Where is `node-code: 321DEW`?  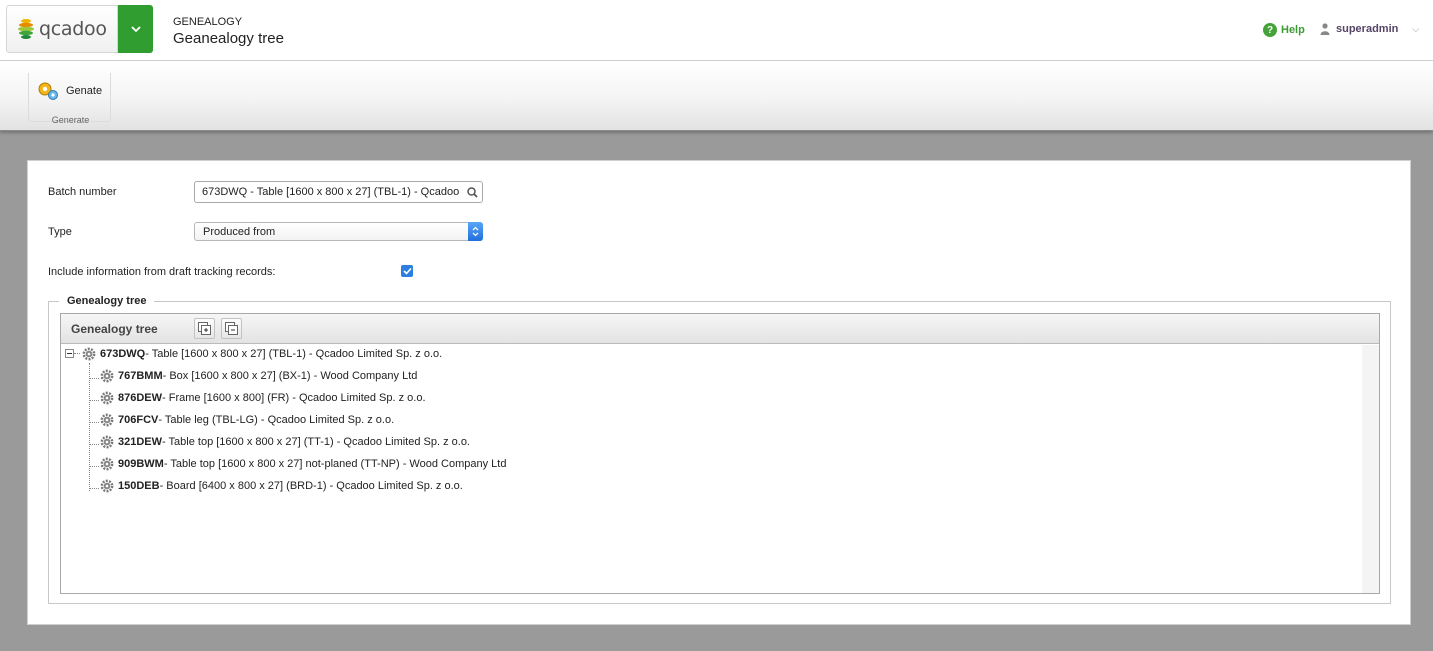
node-code: 321DEW is located at coordinates (140, 442).